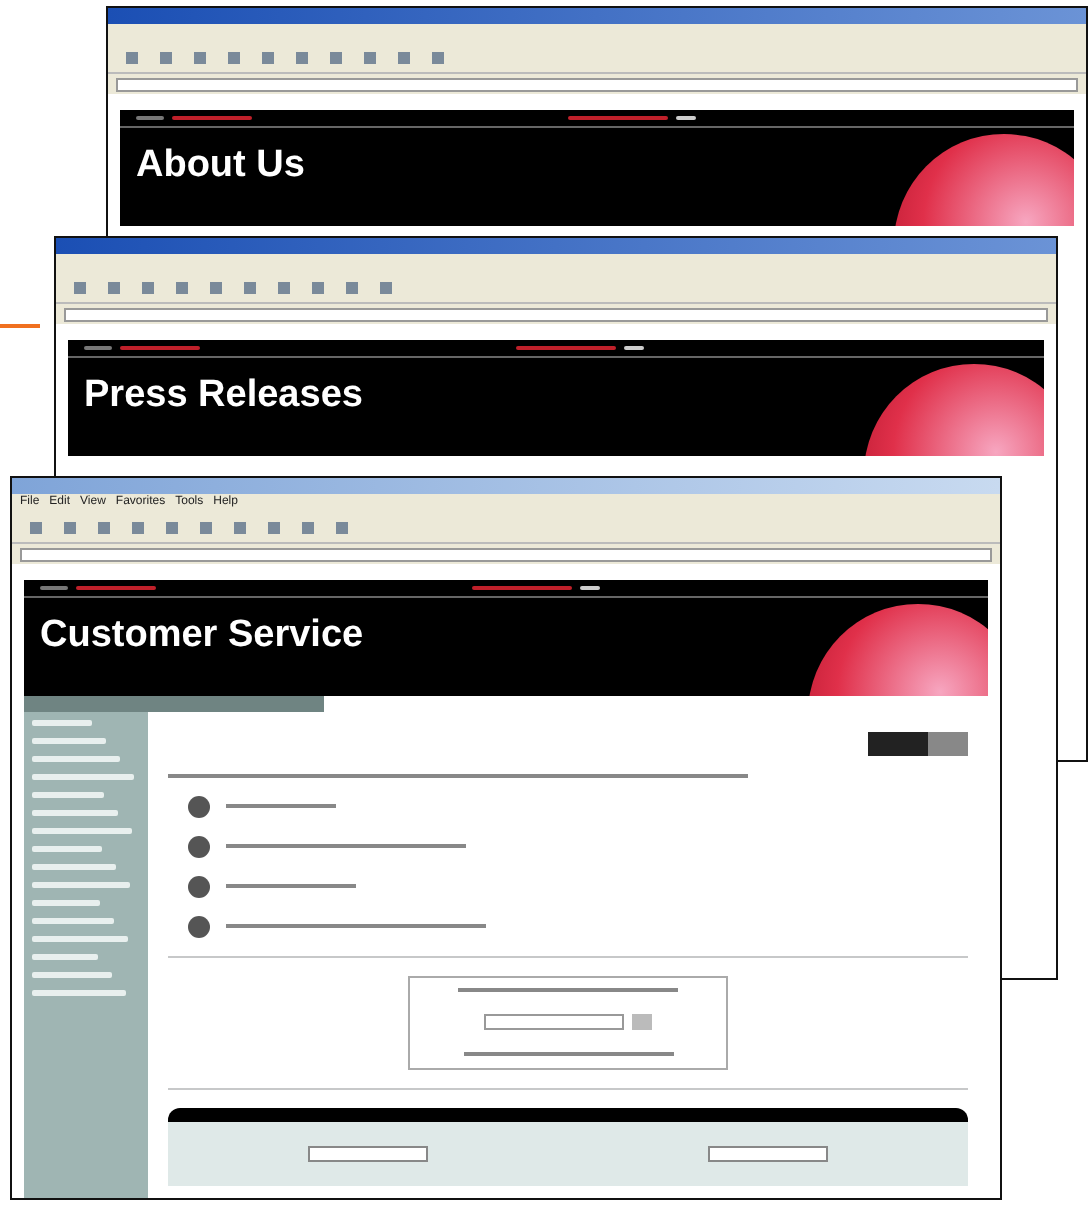 The image size is (1090, 1210). Describe the element at coordinates (223, 396) in the screenshot. I see `page-heading: Press Releases` at that location.